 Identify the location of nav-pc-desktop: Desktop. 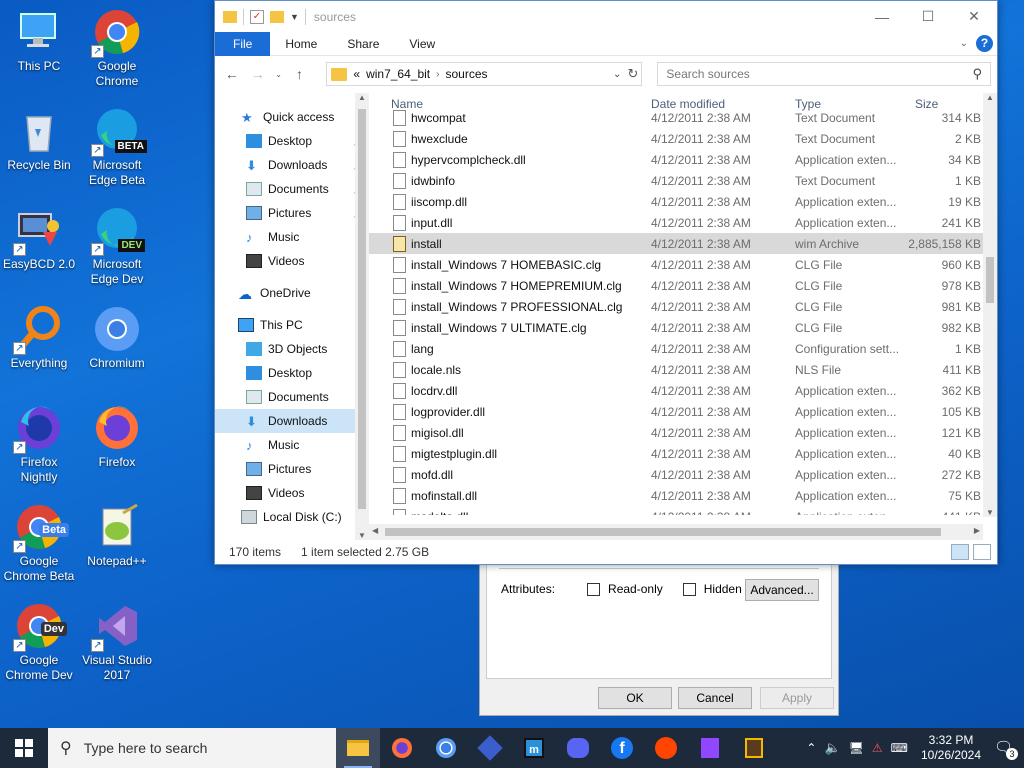
(292, 373).